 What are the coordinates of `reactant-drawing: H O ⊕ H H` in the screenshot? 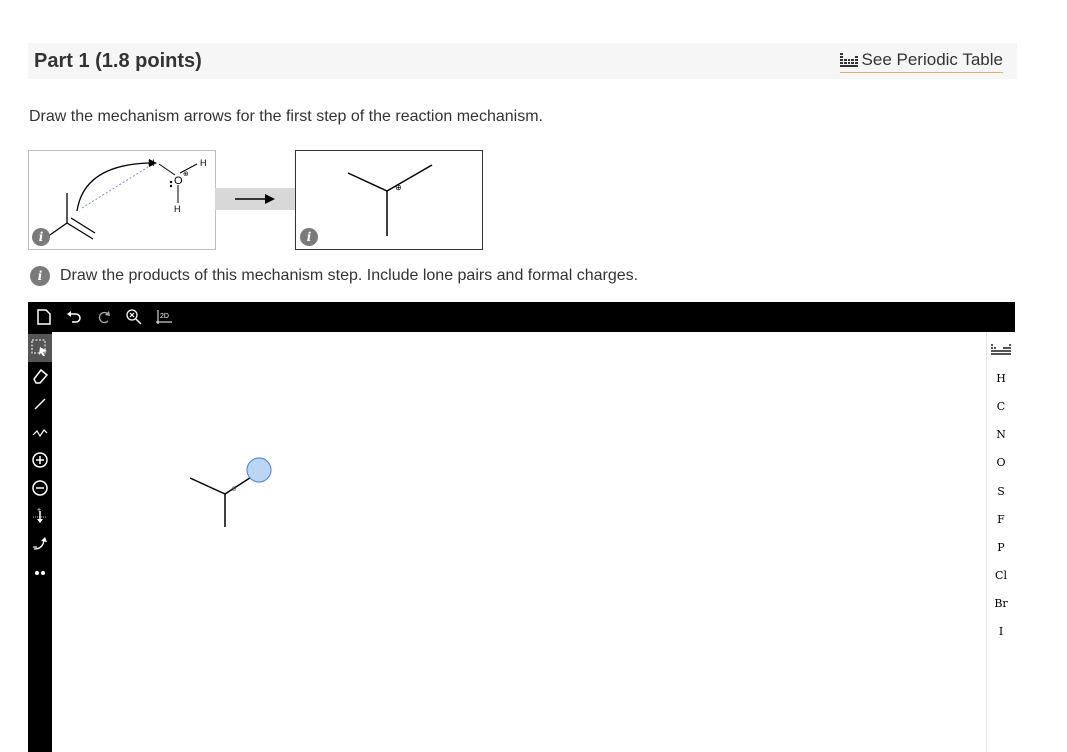 It's located at (126, 199).